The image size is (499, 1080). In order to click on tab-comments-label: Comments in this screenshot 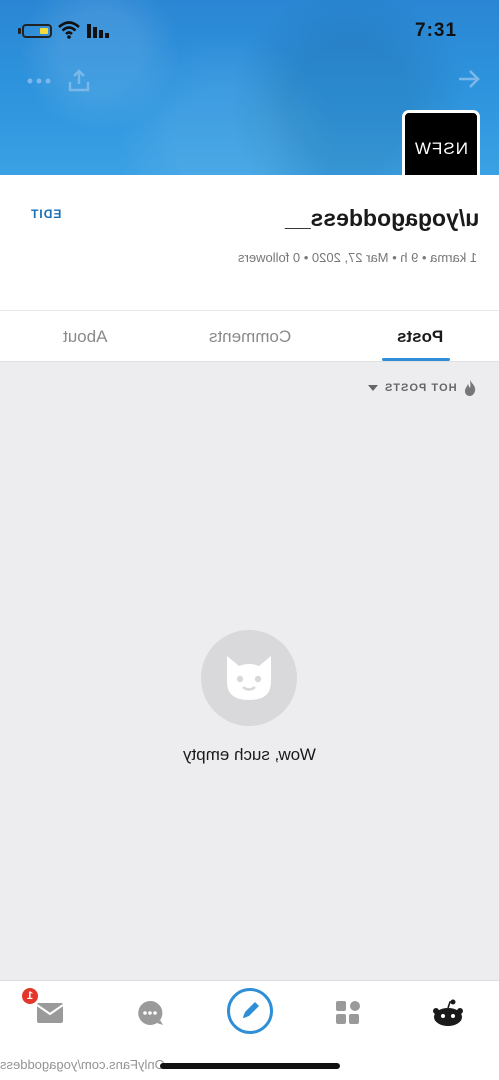, I will do `click(250, 336)`.